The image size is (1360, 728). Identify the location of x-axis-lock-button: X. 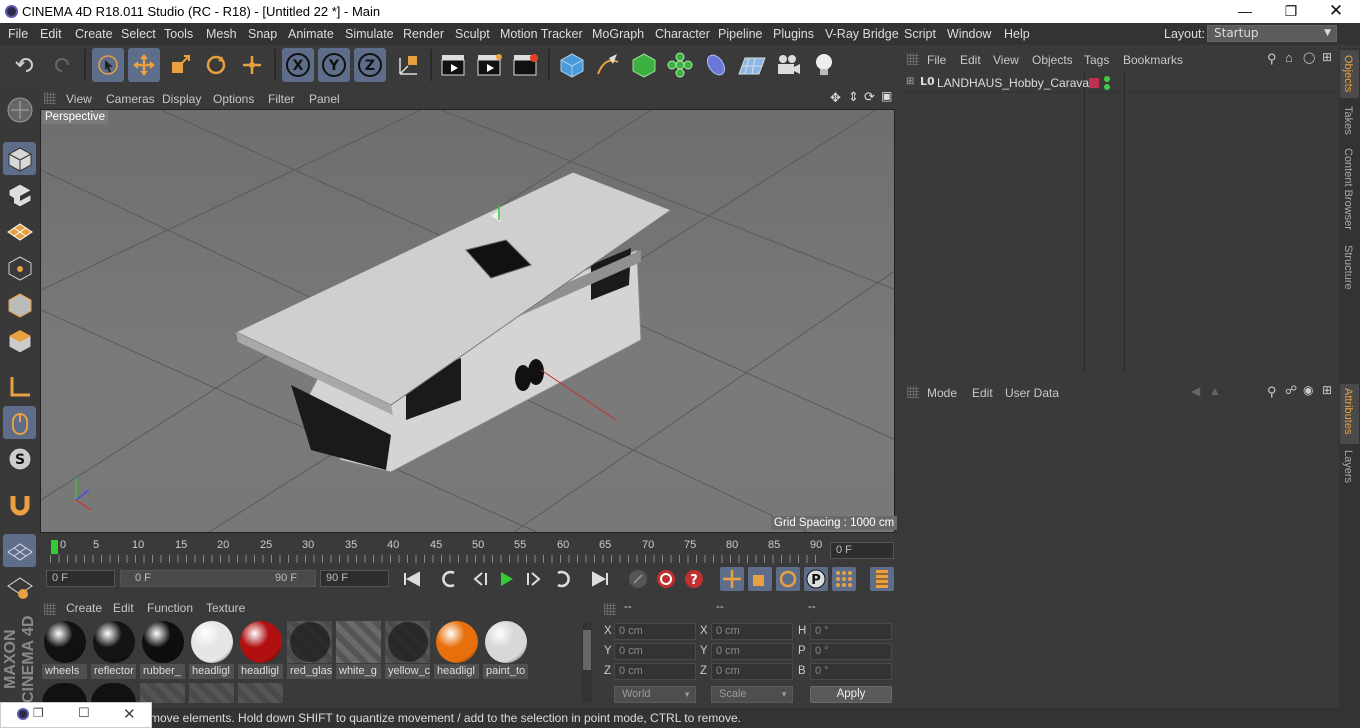
(298, 65).